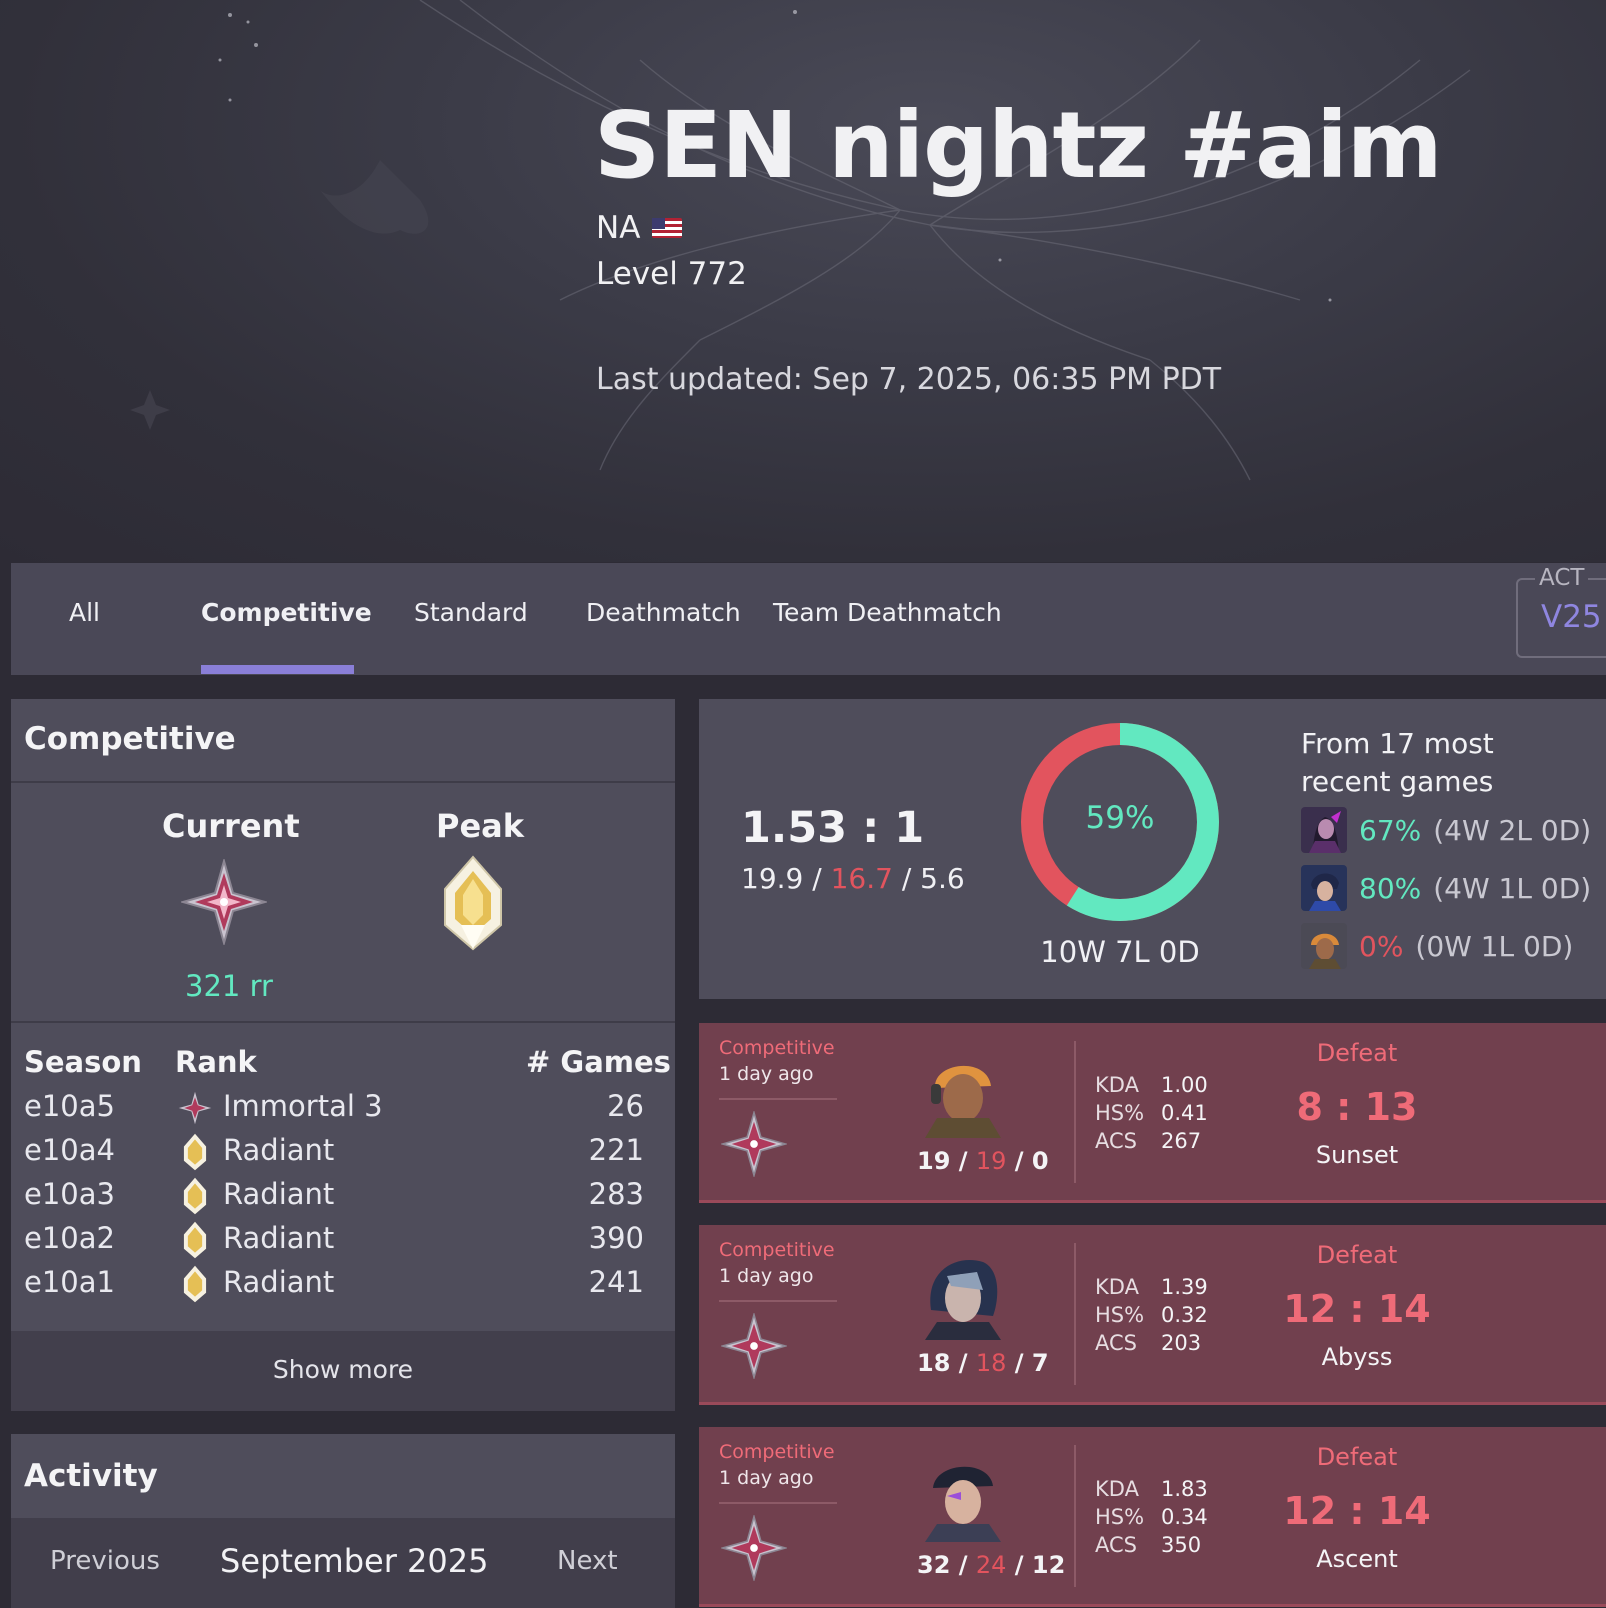  Describe the element at coordinates (909, 379) in the screenshot. I see `last-updated: Last updated: Sep 7, 2025, 06:35 PM PDT` at that location.